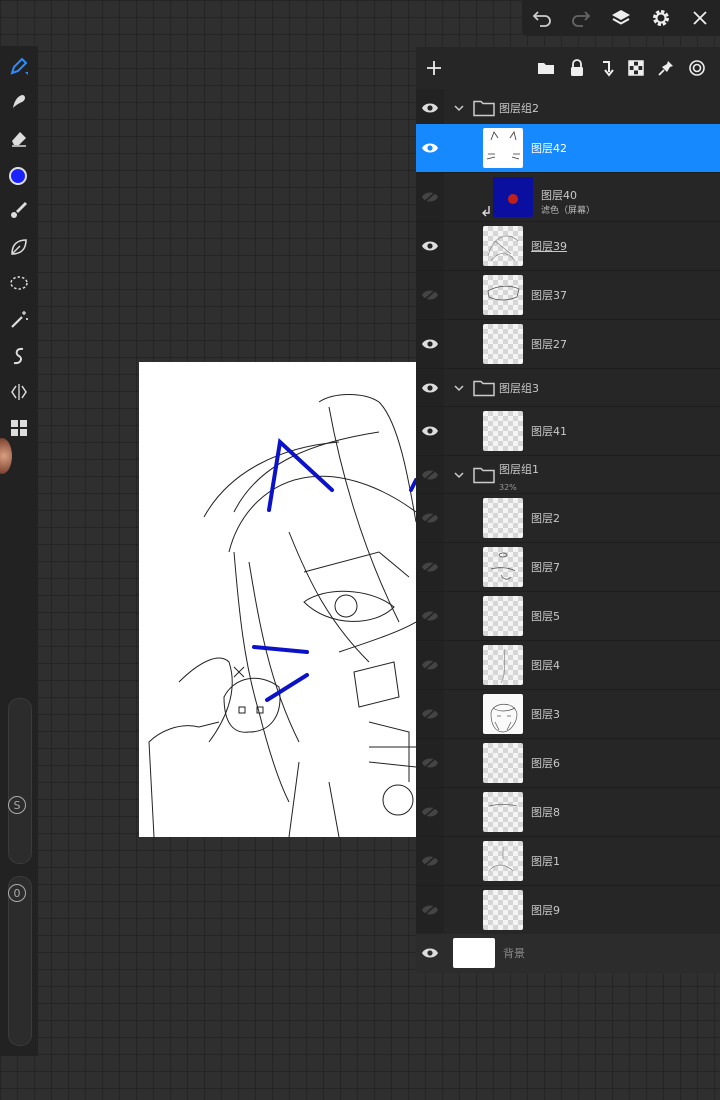 The image size is (720, 1100). Describe the element at coordinates (568, 148) in the screenshot. I see `layer-row-selected: 图层42` at that location.